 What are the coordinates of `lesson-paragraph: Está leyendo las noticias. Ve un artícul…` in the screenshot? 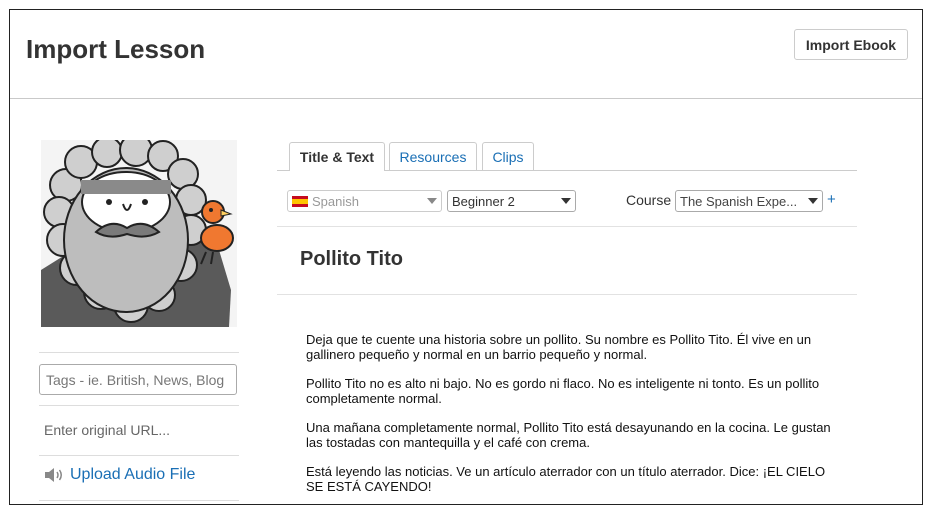 It's located at (566, 479).